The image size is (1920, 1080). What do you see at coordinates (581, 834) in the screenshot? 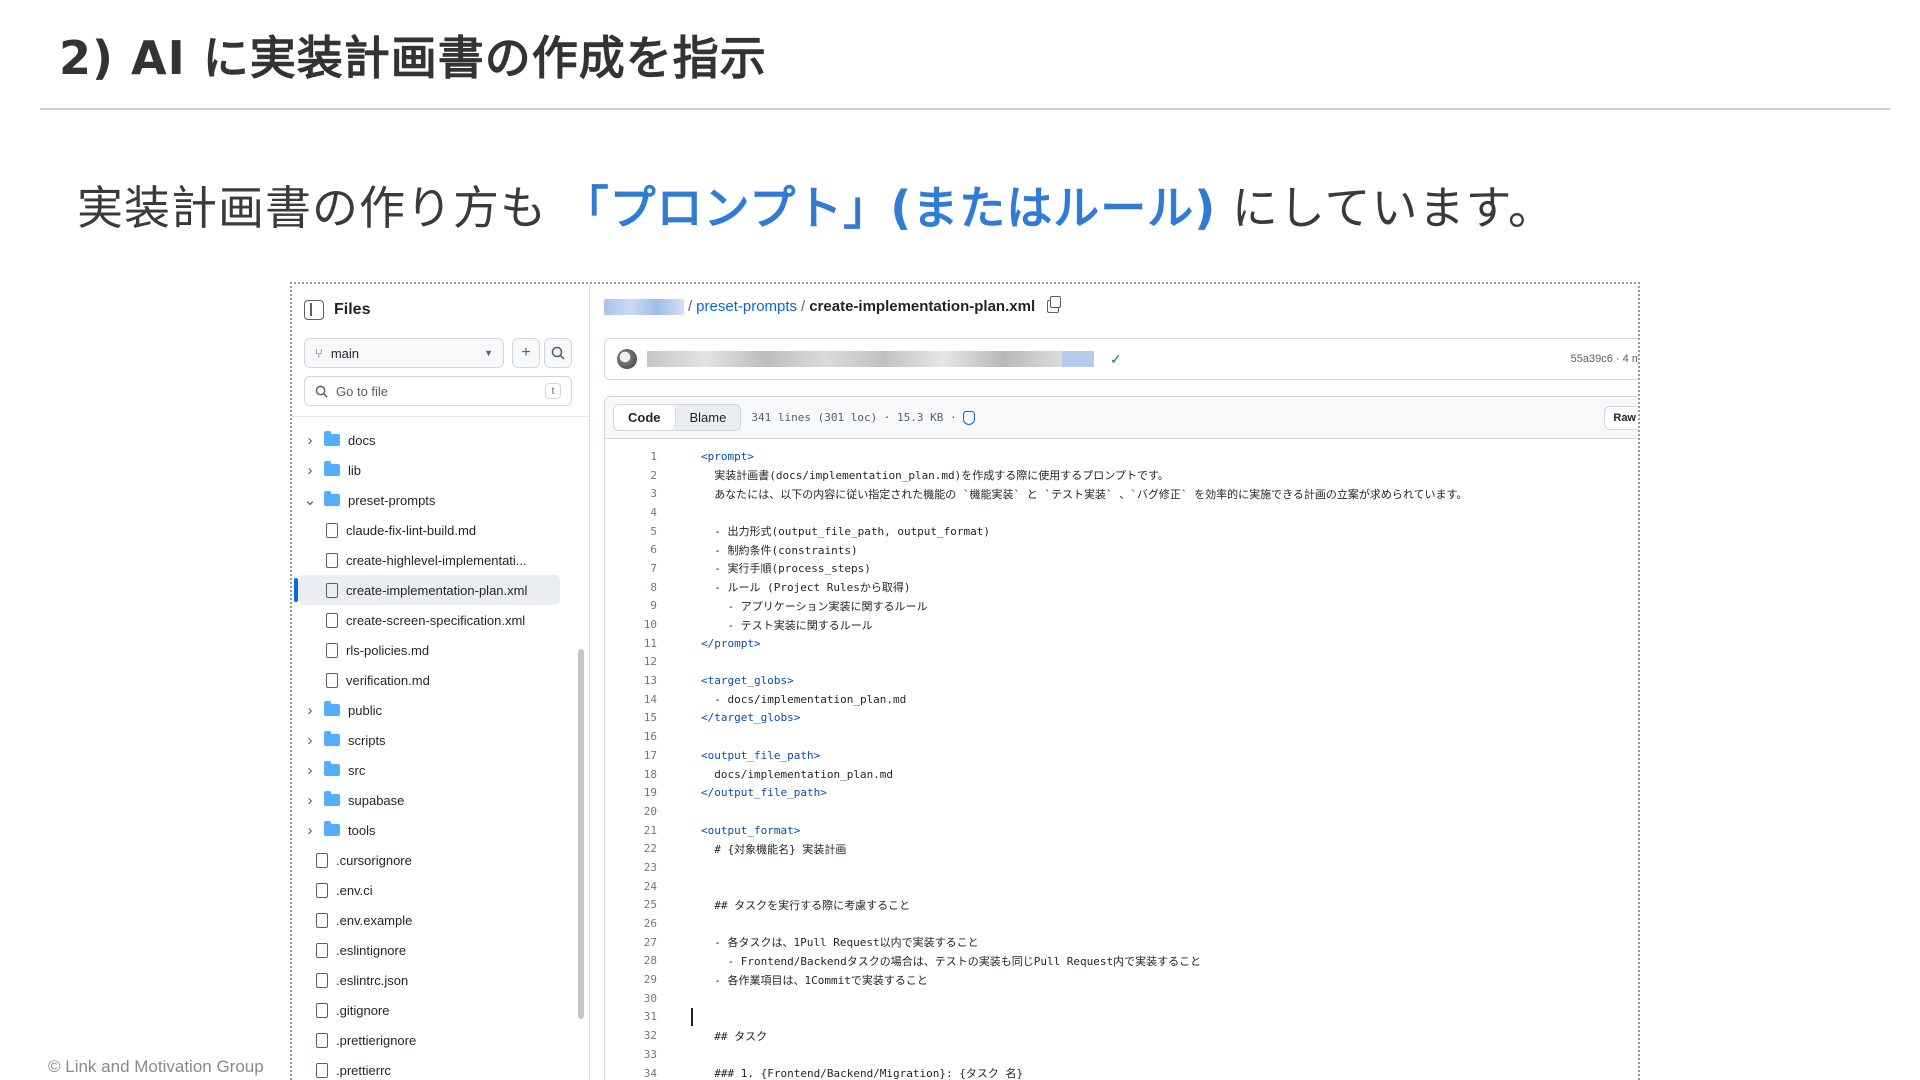
I see `file-tree-scrollbar` at bounding box center [581, 834].